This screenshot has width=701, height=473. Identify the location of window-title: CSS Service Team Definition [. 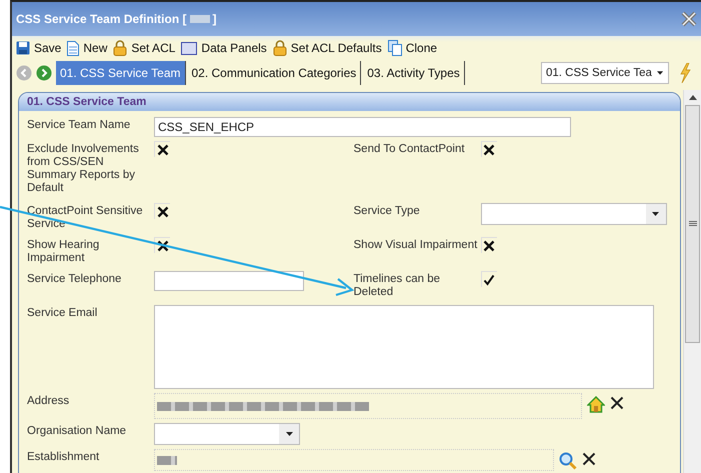
(101, 19).